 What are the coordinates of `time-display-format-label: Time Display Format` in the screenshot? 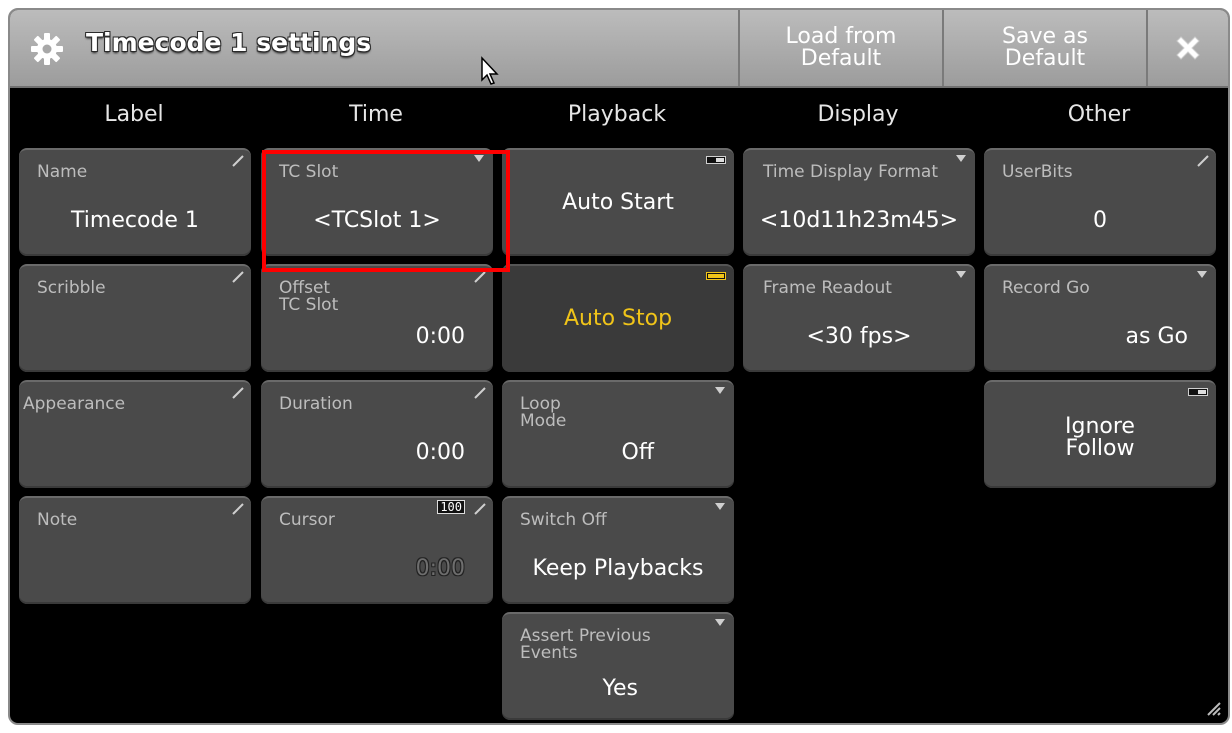 It's located at (850, 172).